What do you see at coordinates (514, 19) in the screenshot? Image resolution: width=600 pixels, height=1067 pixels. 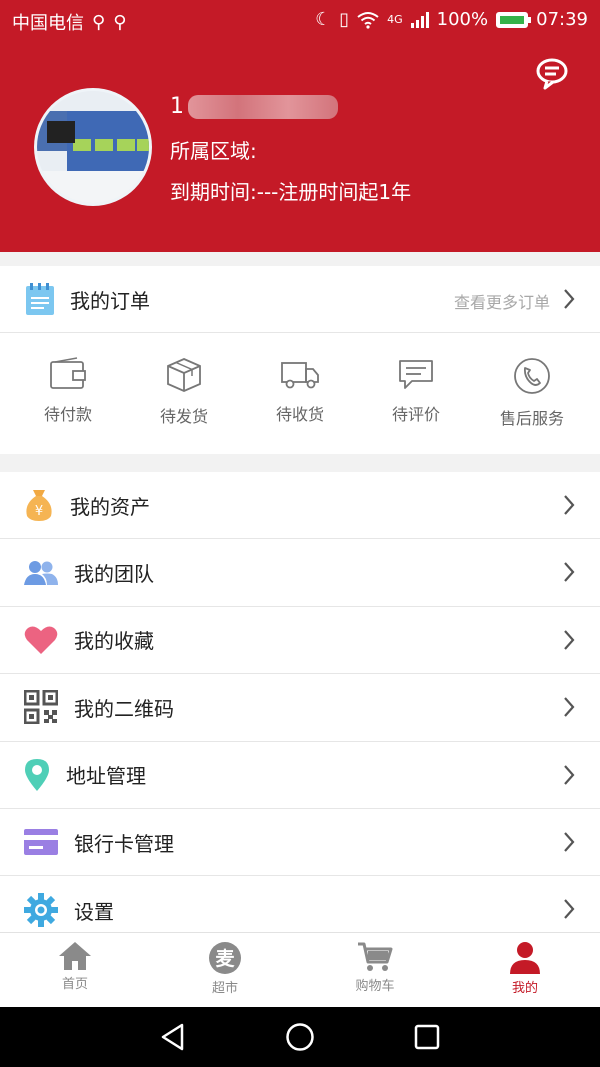 I see `battery-icon` at bounding box center [514, 19].